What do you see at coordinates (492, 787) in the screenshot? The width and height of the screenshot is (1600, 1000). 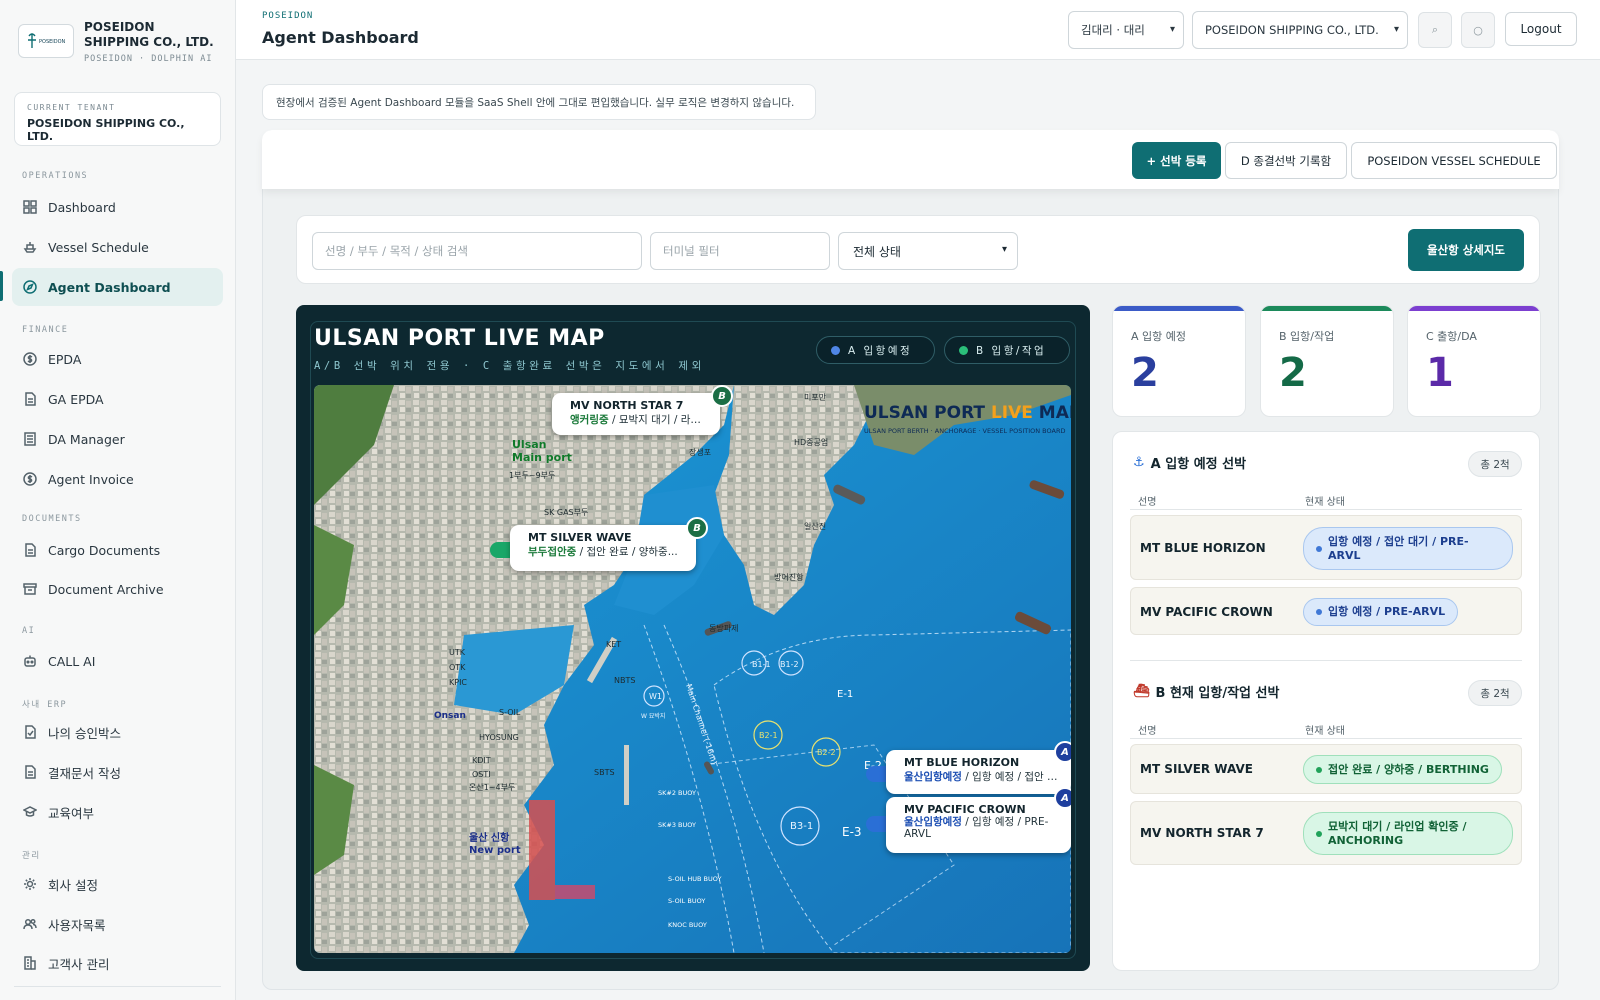 I see `svg-text: 온산1~4부두` at bounding box center [492, 787].